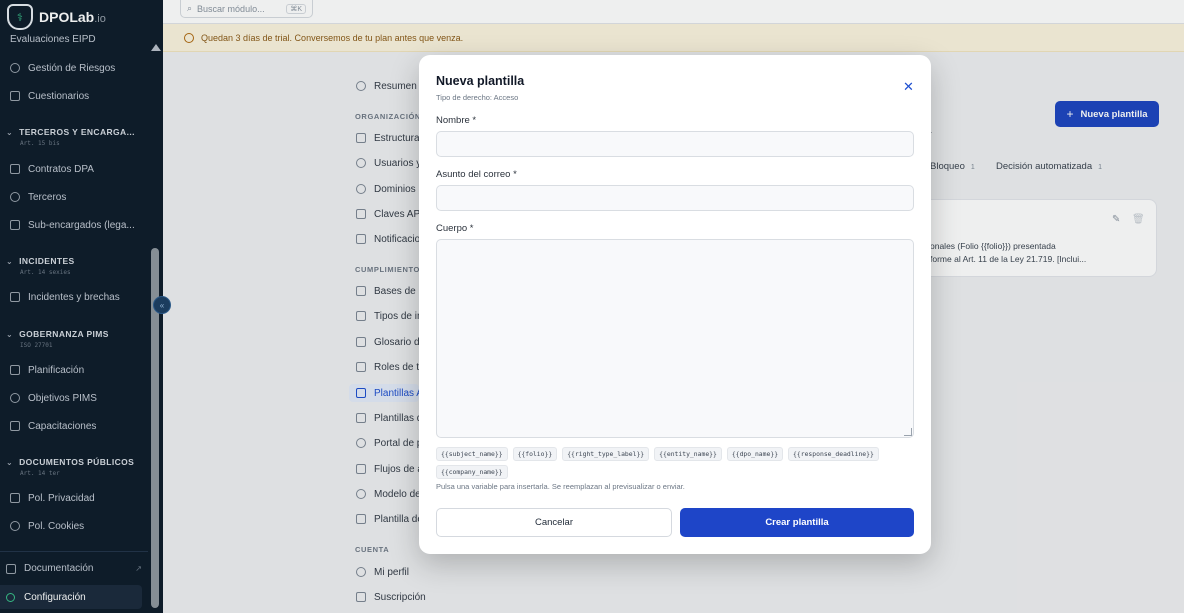  Describe the element at coordinates (688, 454) in the screenshot. I see `variable-chip: {{entity_name}}` at that location.